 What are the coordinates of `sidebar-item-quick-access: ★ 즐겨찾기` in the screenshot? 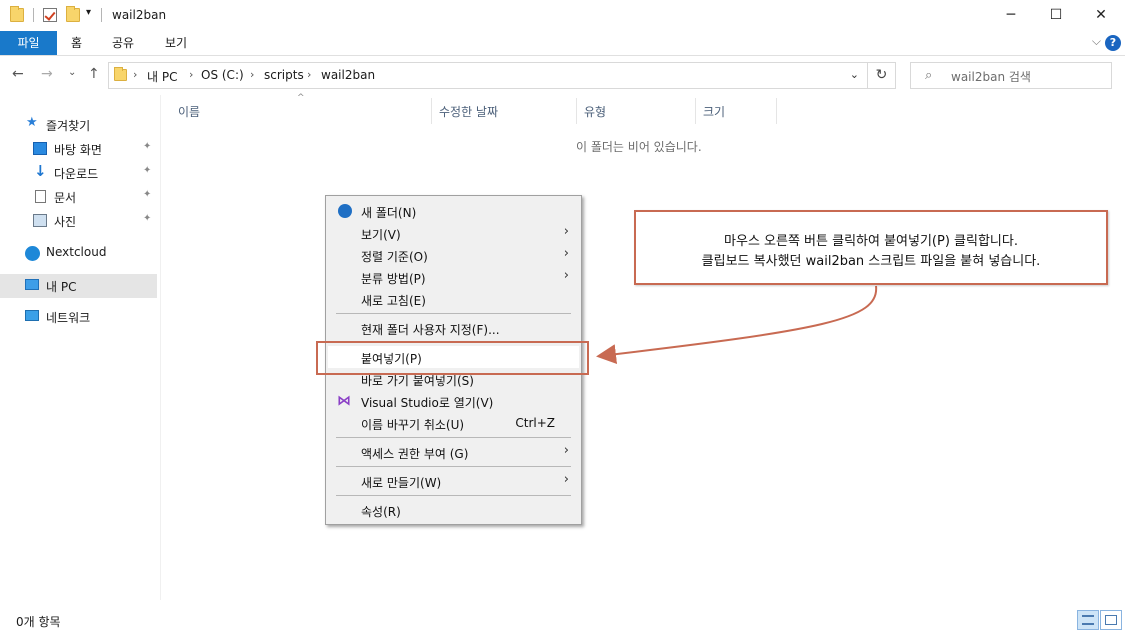 It's located at (78, 125).